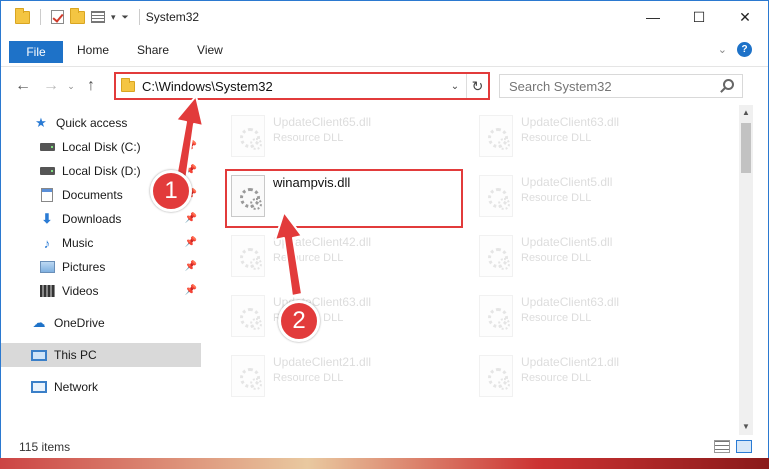  Describe the element at coordinates (153, 49) in the screenshot. I see `tab-share: Share` at that location.